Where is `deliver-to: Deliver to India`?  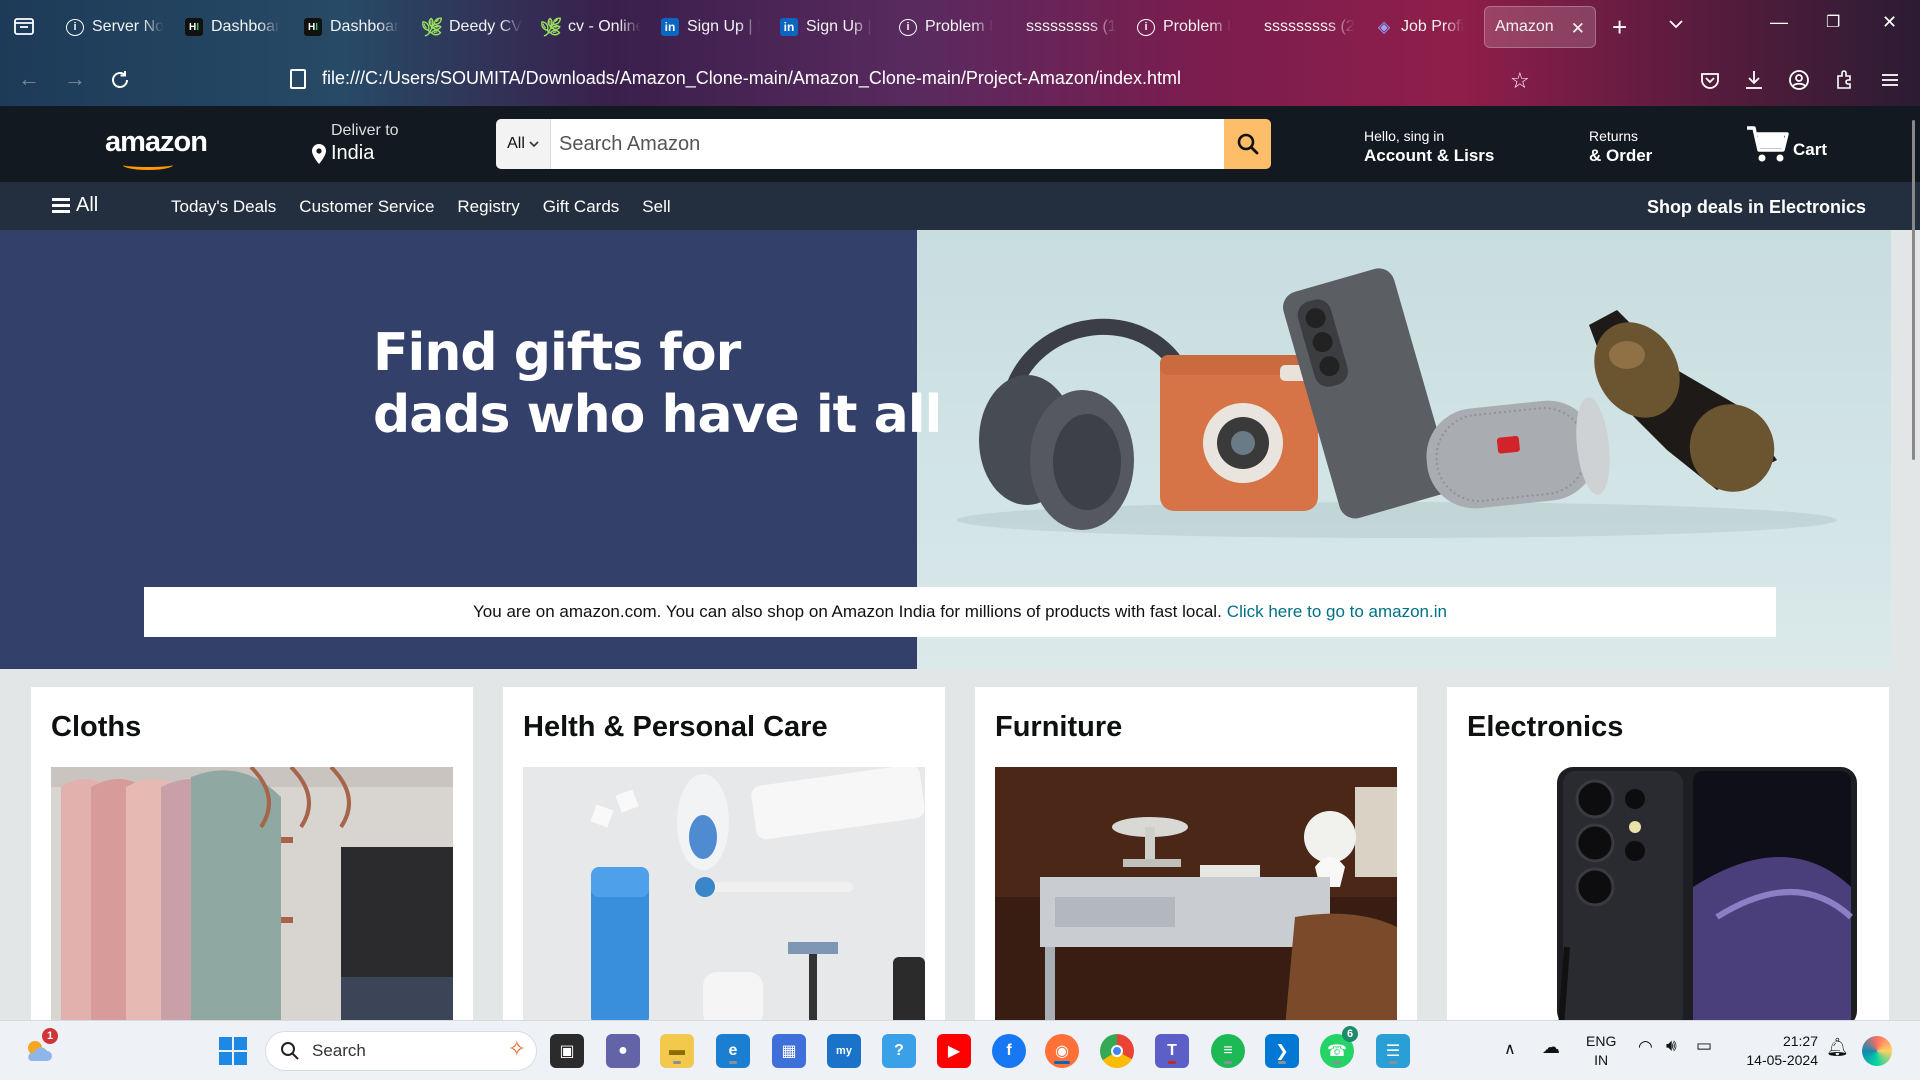 deliver-to: Deliver to India is located at coordinates (355, 143).